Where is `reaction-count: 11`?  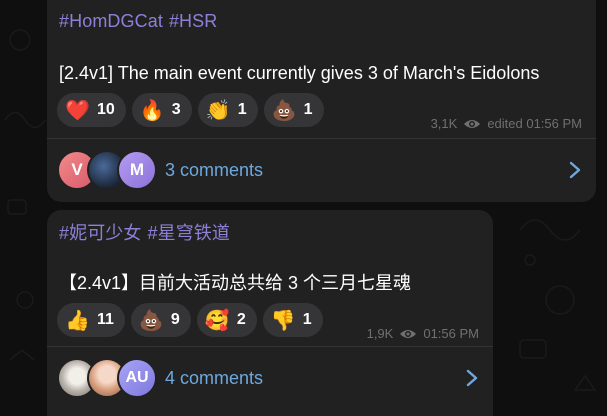
reaction-count: 11 is located at coordinates (105, 319).